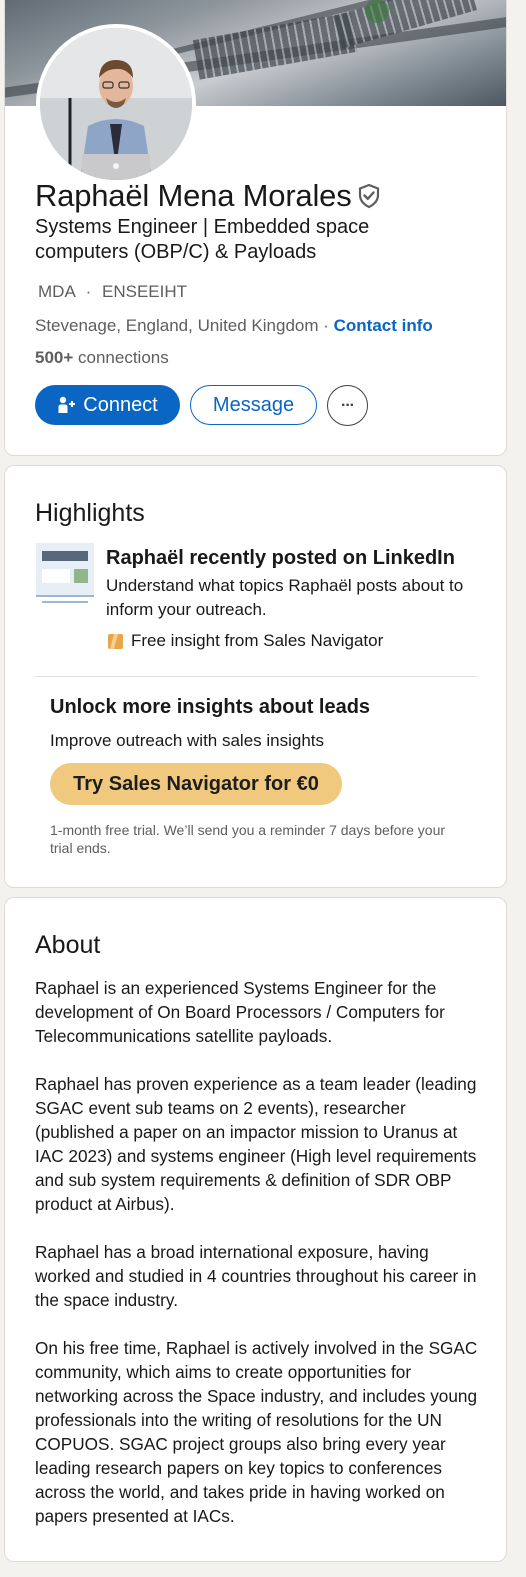 The width and height of the screenshot is (526, 1577). I want to click on message-label: Message, so click(253, 404).